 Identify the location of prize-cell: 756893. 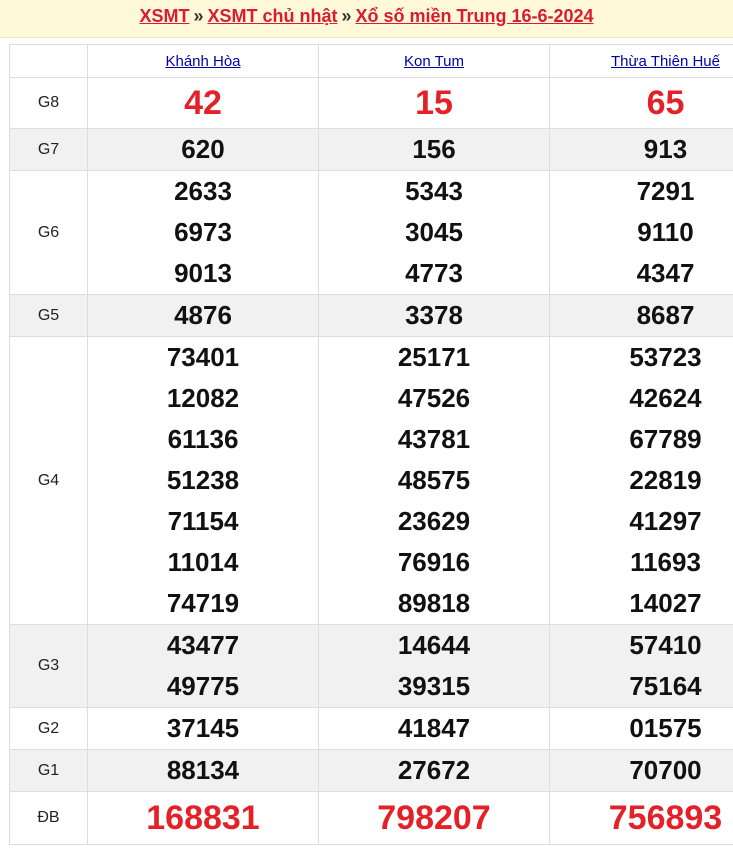
(641, 818).